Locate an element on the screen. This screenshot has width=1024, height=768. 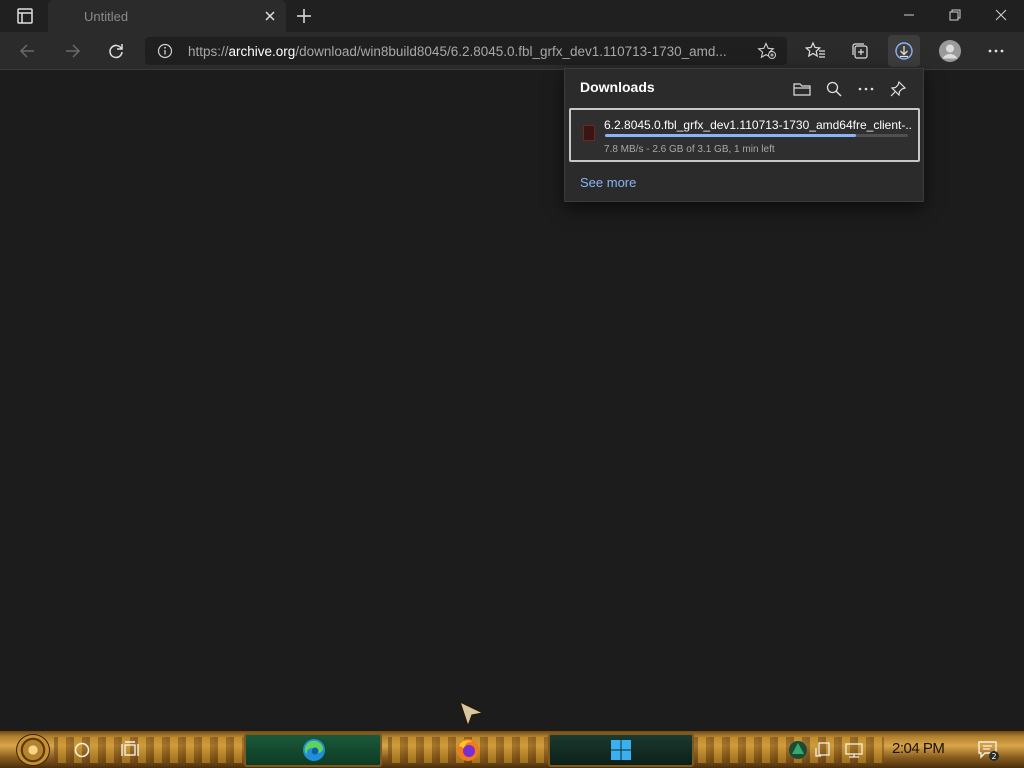
downloads-title: Downloads is located at coordinates (617, 87).